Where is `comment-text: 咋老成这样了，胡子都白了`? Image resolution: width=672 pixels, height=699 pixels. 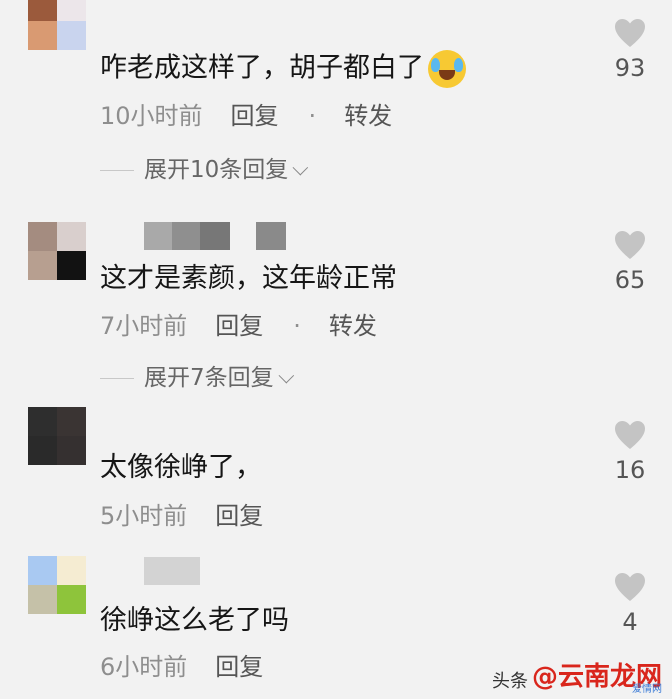
comment-text: 咋老成这样了，胡子都白了 is located at coordinates (283, 69).